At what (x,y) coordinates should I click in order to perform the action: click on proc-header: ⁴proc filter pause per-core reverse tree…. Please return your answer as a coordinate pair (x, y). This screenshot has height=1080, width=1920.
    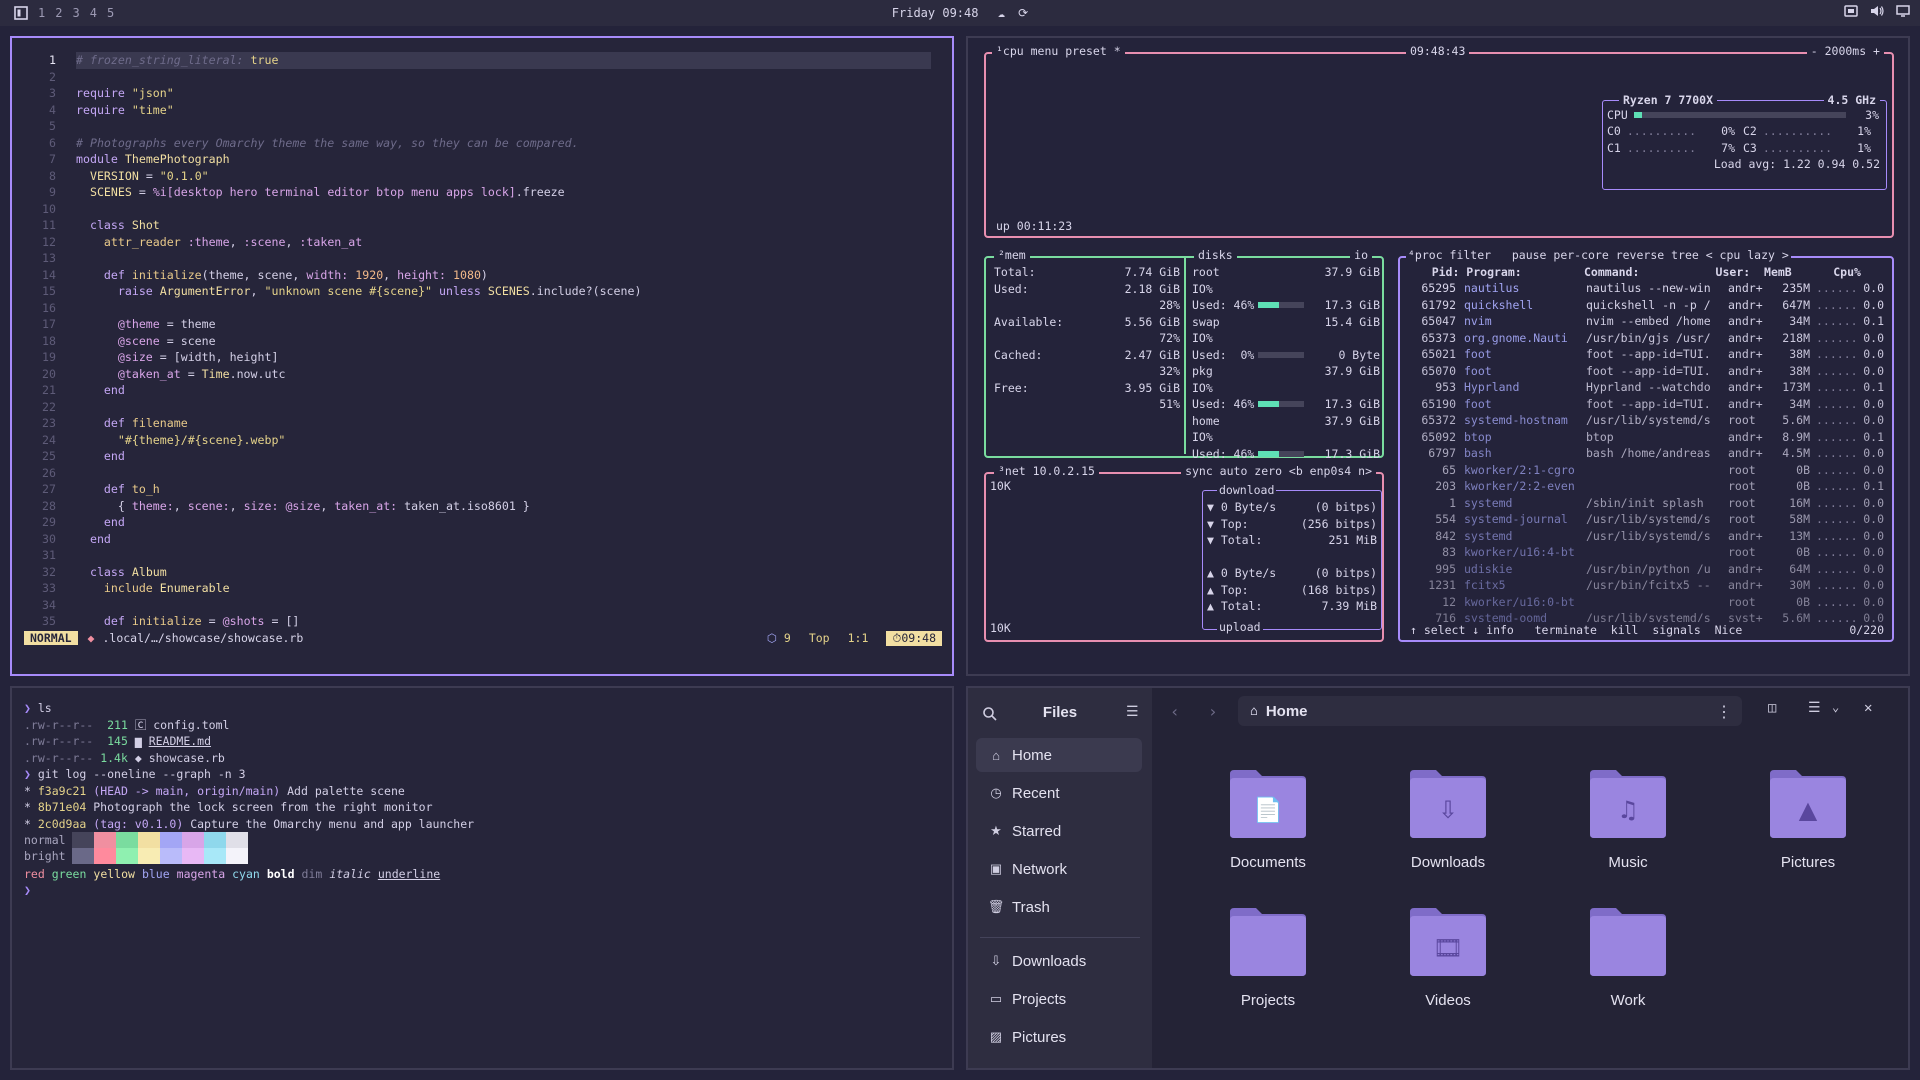
    Looking at the image, I should click on (1598, 255).